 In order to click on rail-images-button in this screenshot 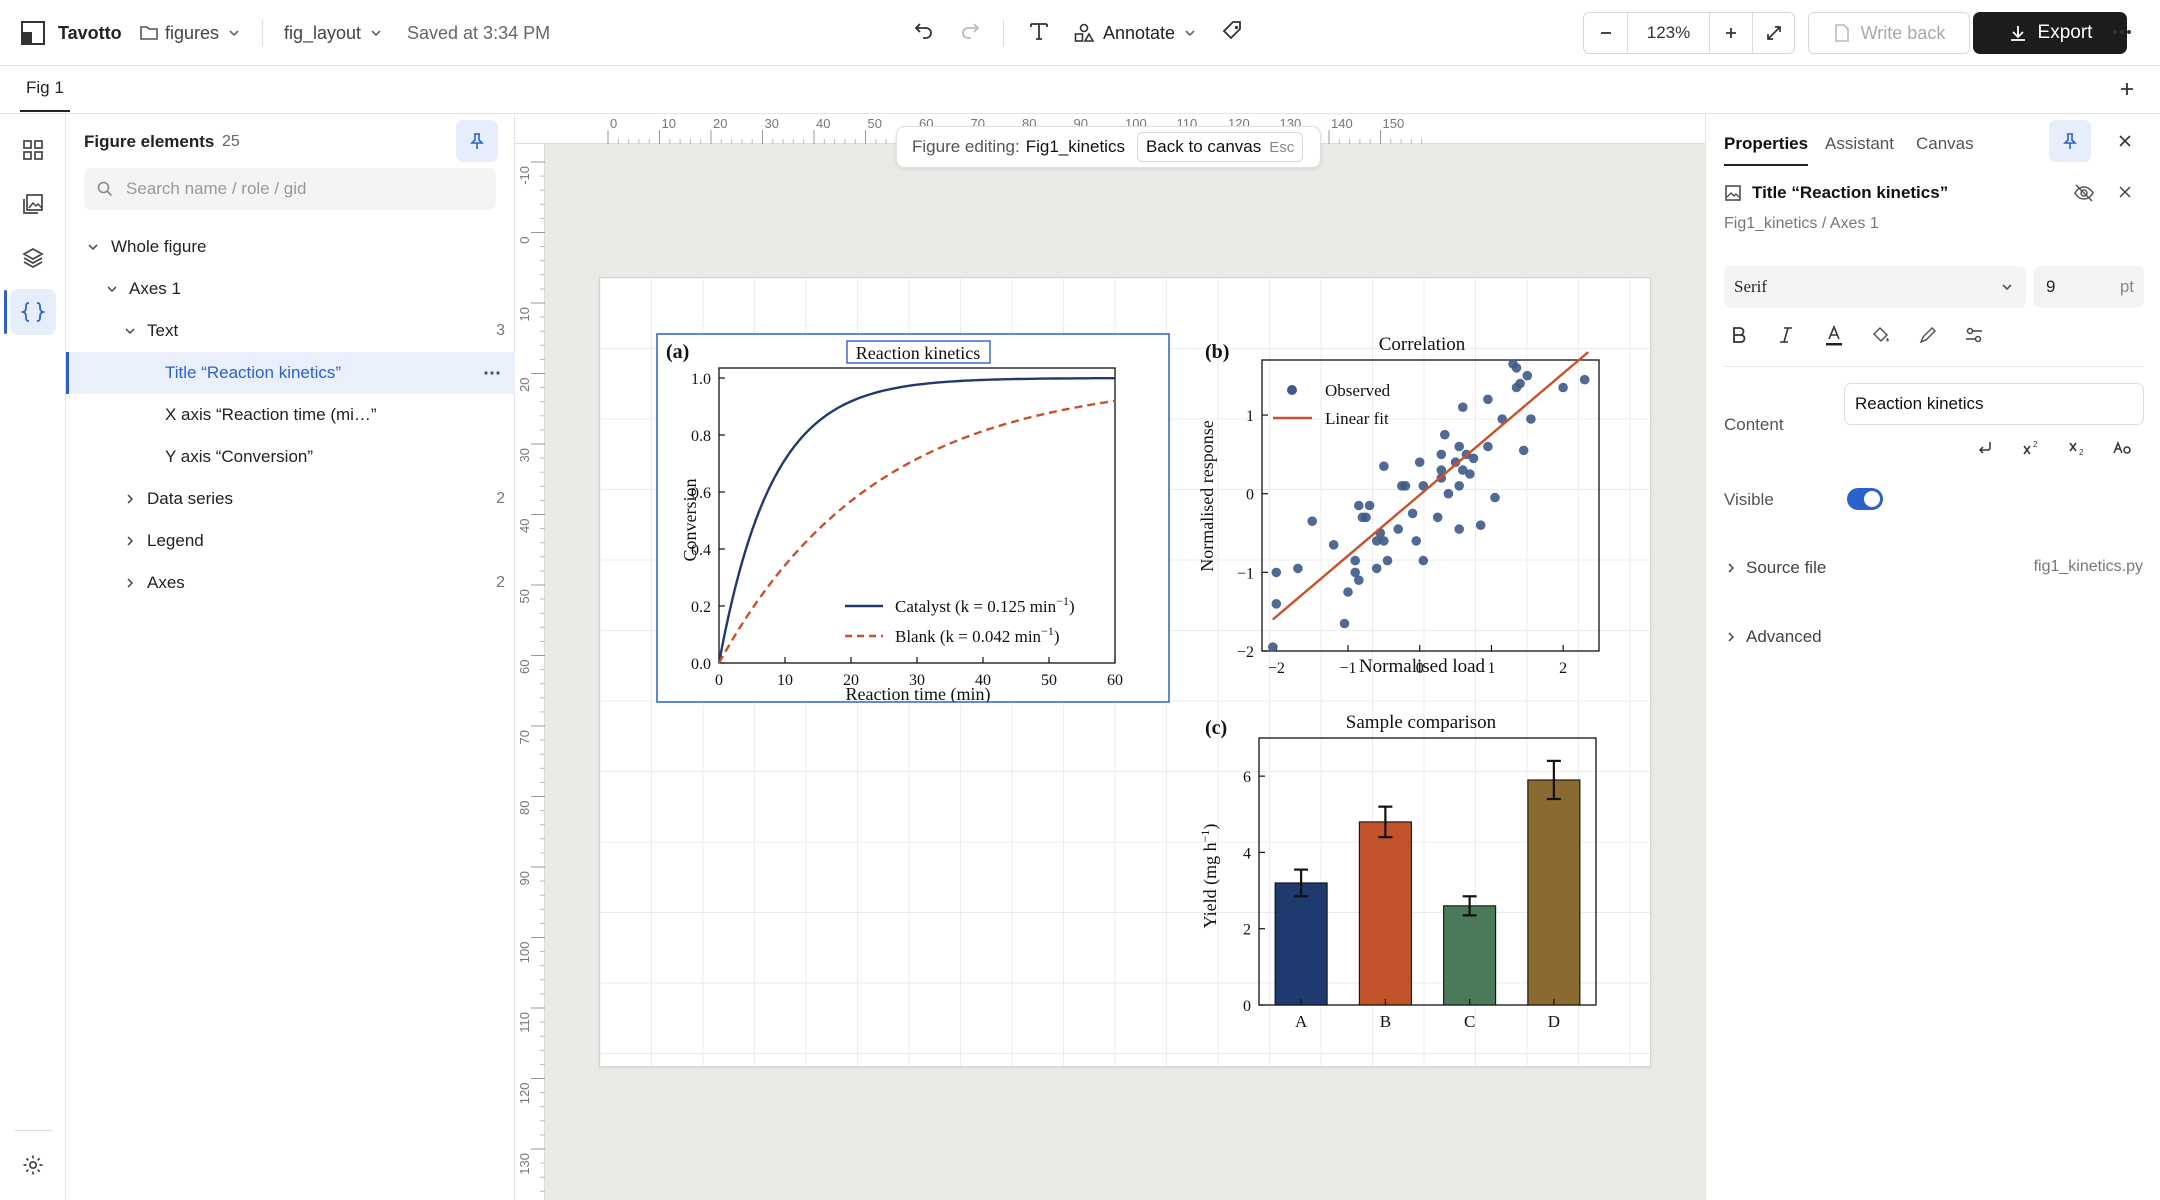, I will do `click(33, 204)`.